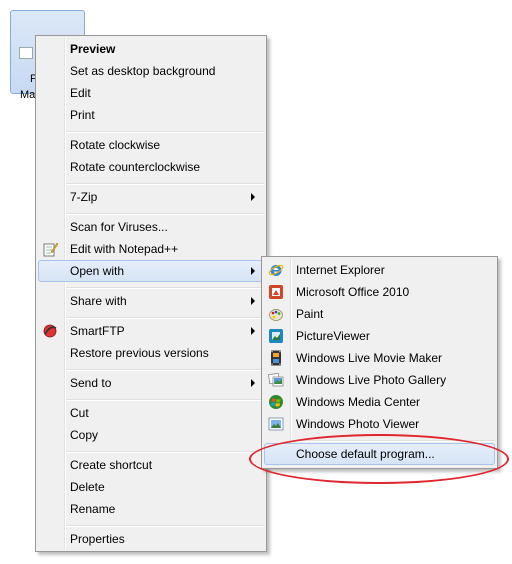 The height and width of the screenshot is (564, 512). Describe the element at coordinates (28, 95) in the screenshot. I see `desktop-icon-label-2: Ma` at that location.